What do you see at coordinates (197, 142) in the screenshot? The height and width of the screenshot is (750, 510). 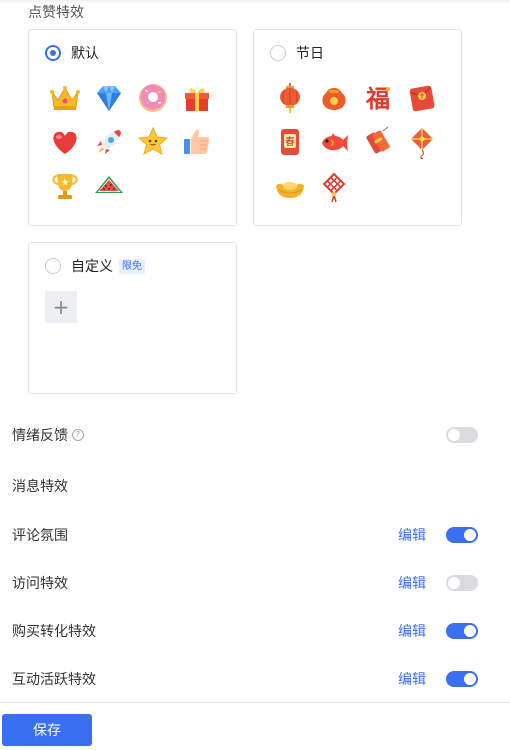 I see `thumbs-up-icon` at bounding box center [197, 142].